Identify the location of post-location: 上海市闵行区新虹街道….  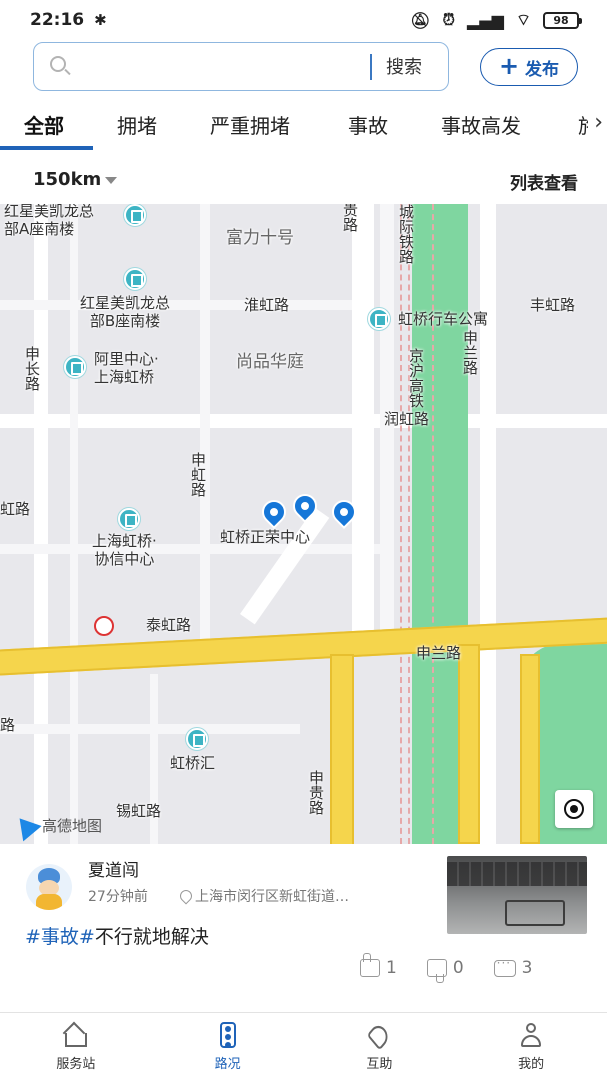
(263, 896).